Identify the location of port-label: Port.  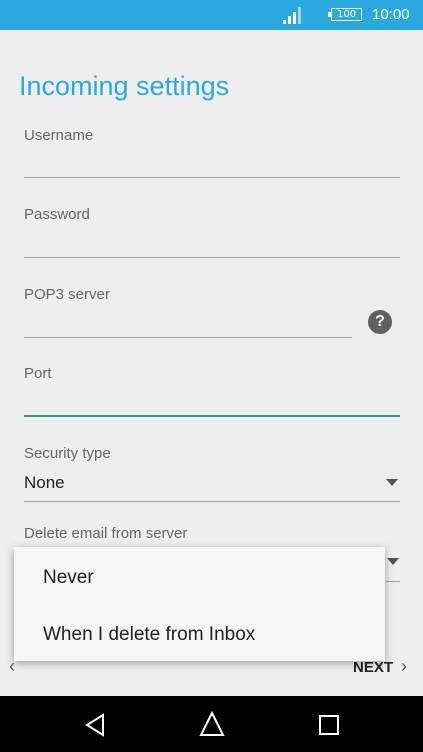
(38, 373).